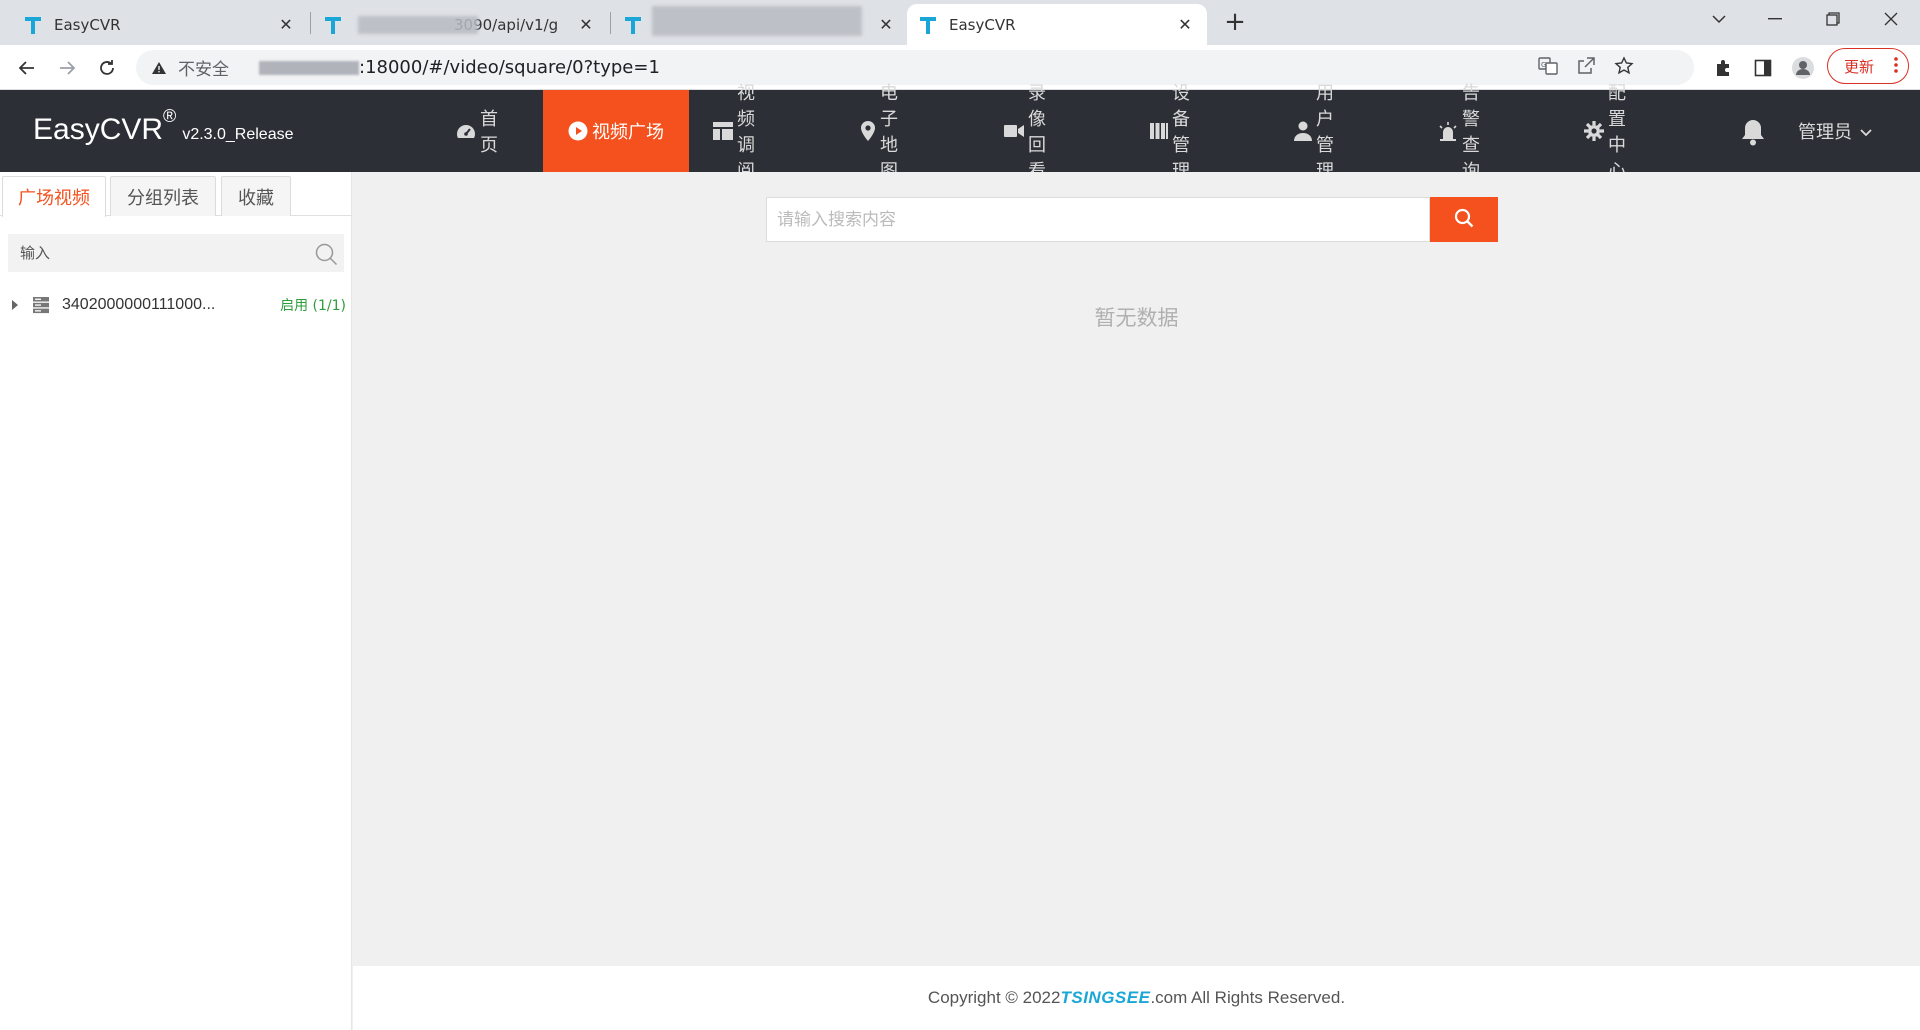 The width and height of the screenshot is (1920, 1030). I want to click on window-close-icon, so click(1891, 19).